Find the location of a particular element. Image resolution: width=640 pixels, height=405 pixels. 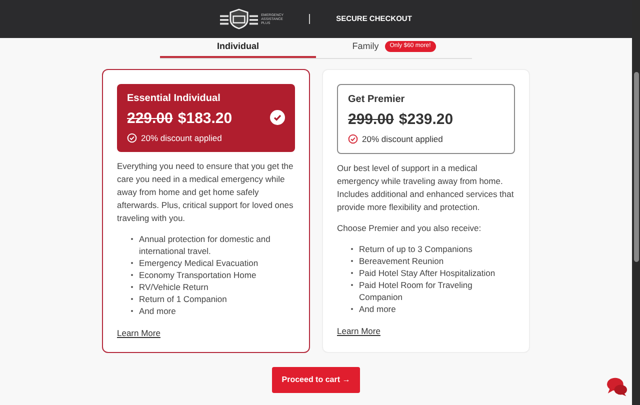

feature-item: RV/Vehicle Return is located at coordinates (173, 286).